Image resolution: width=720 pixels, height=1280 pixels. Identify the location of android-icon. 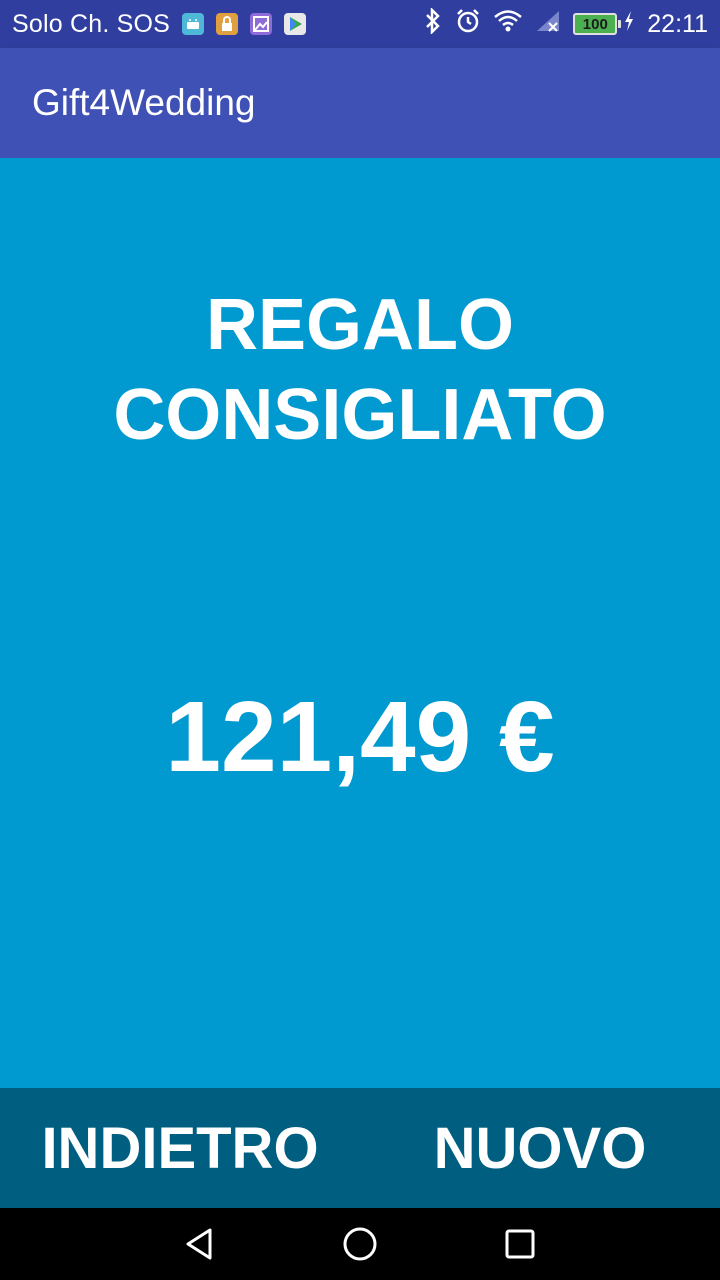
(193, 24).